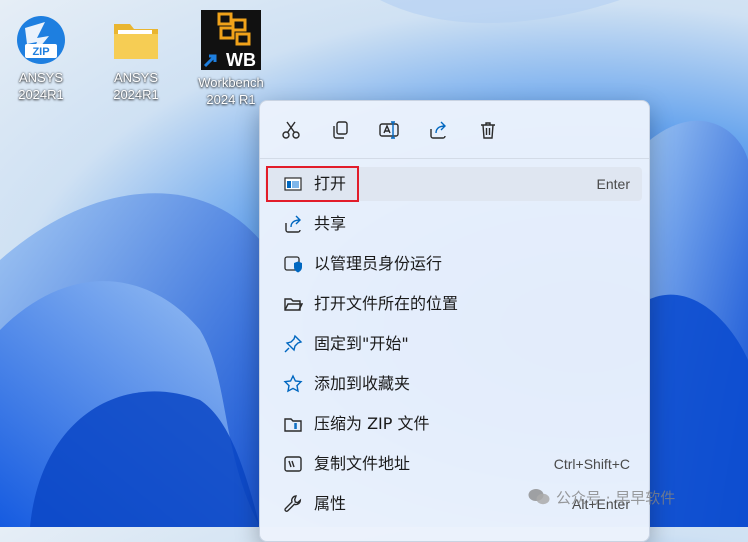 This screenshot has width=748, height=542. What do you see at coordinates (616, 497) in the screenshot?
I see `watermark-text: 公众号 · 早早软件` at bounding box center [616, 497].